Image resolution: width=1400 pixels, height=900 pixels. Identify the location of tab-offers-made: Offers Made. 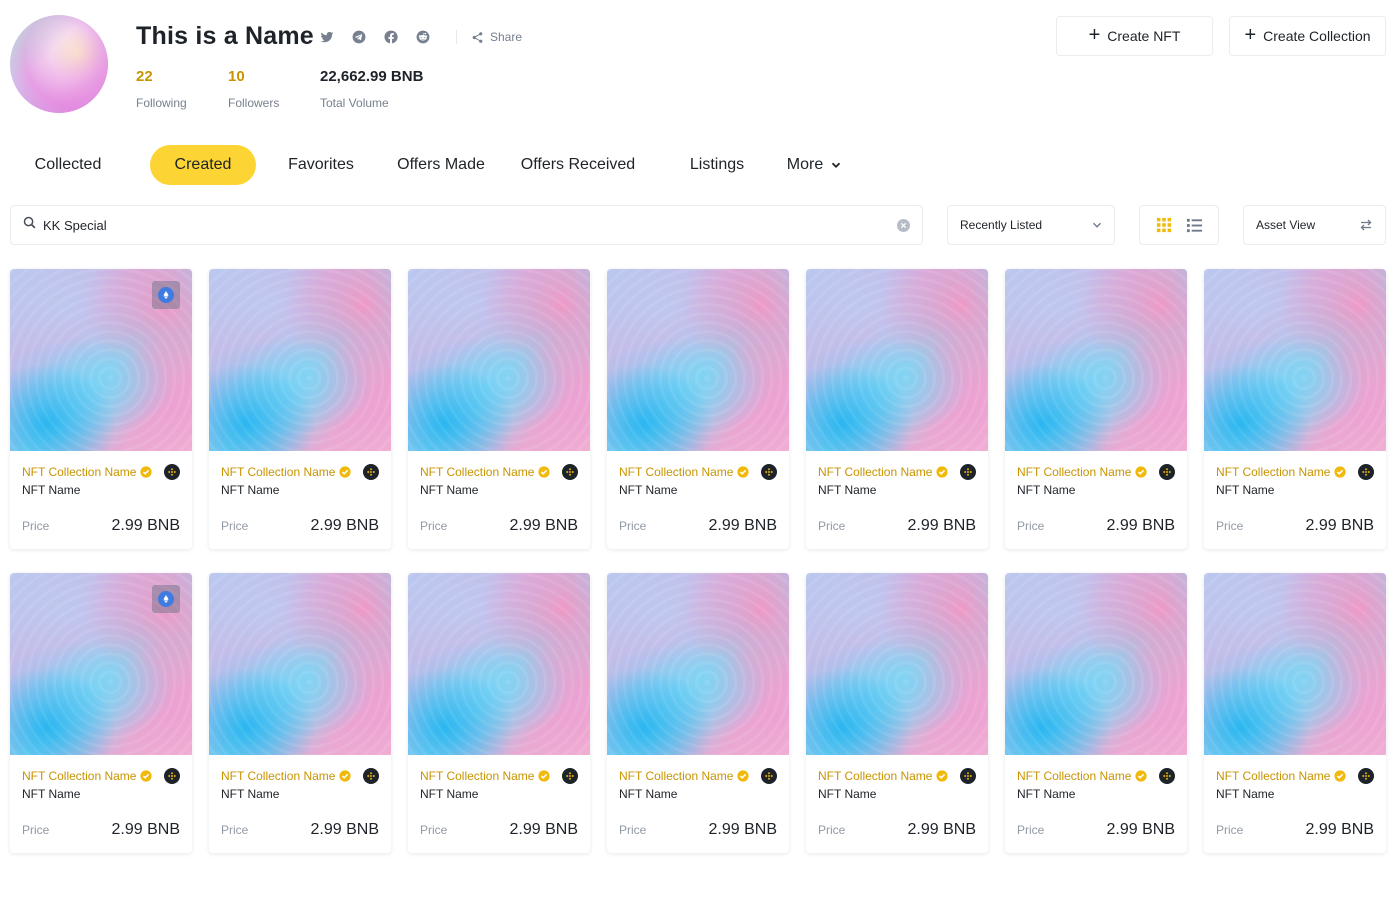
(441, 165).